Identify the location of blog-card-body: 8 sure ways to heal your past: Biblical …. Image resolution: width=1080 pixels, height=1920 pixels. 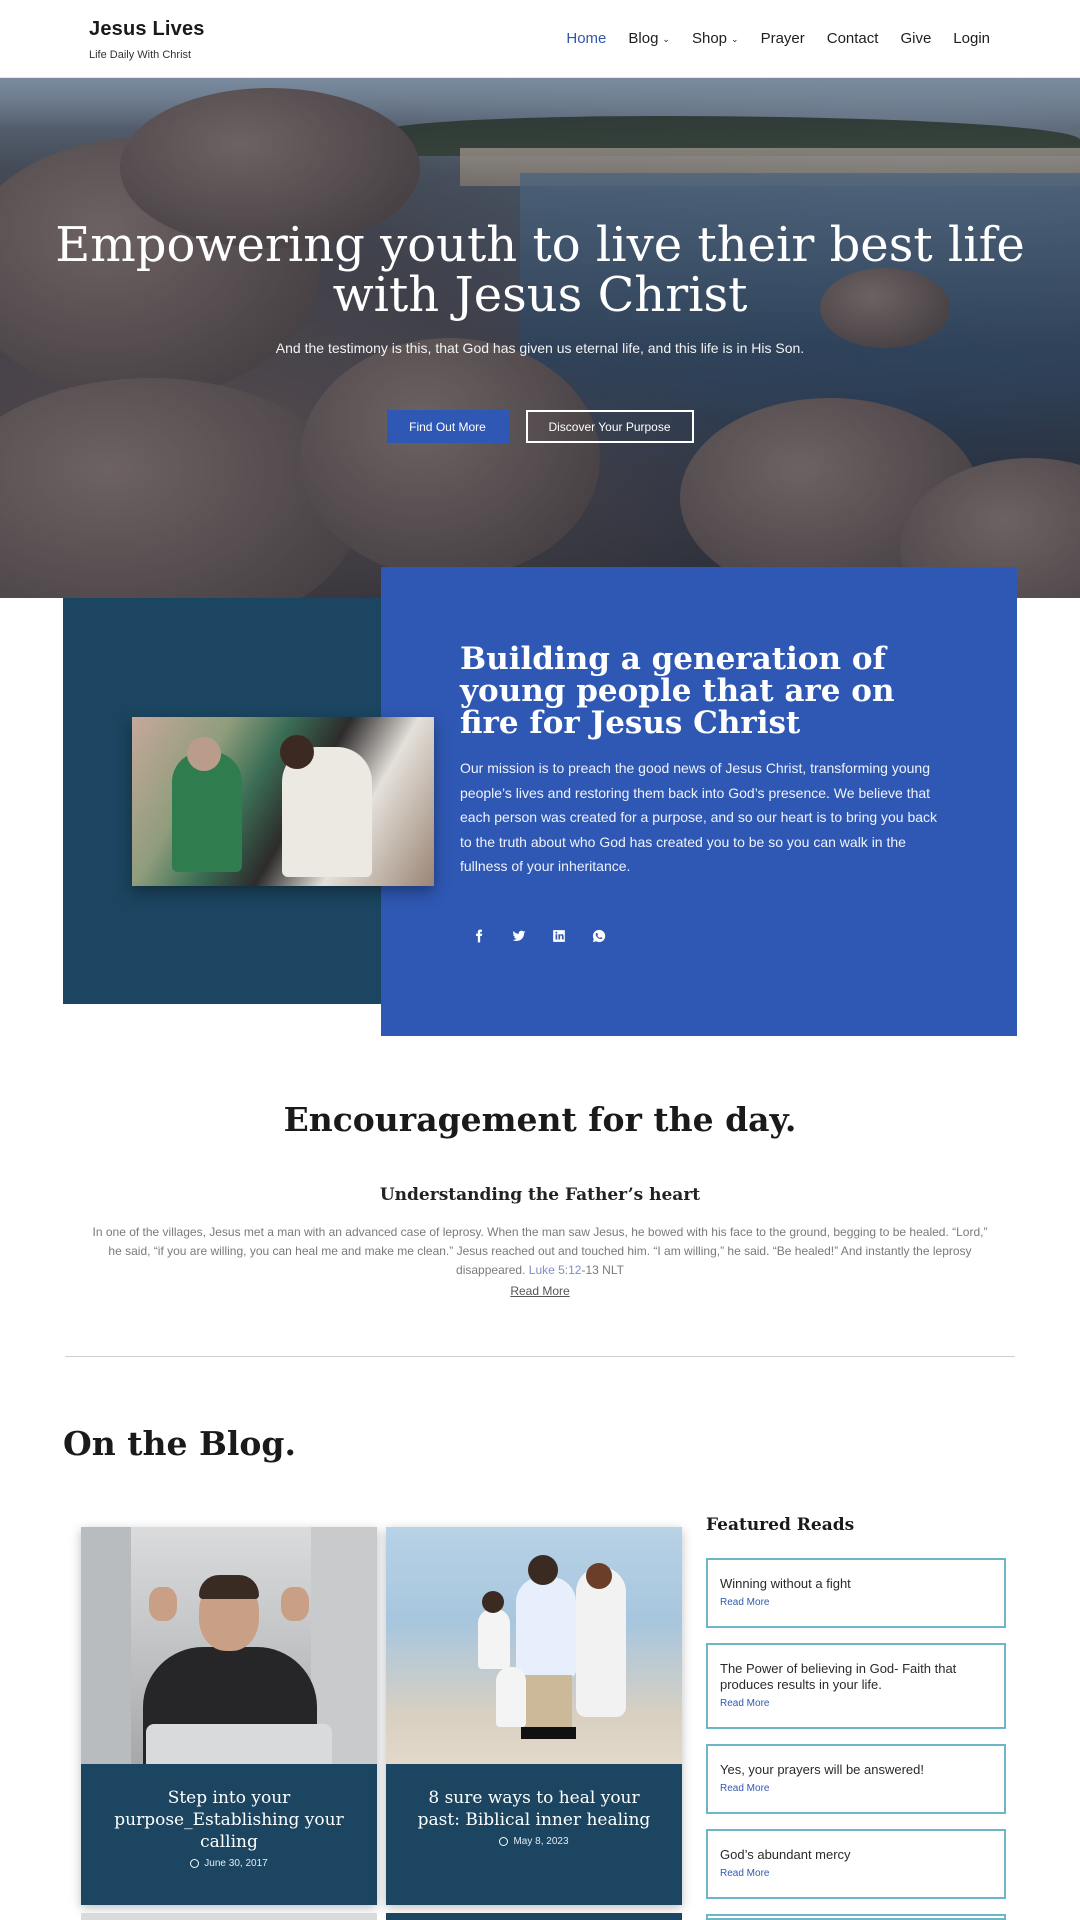
(534, 1834).